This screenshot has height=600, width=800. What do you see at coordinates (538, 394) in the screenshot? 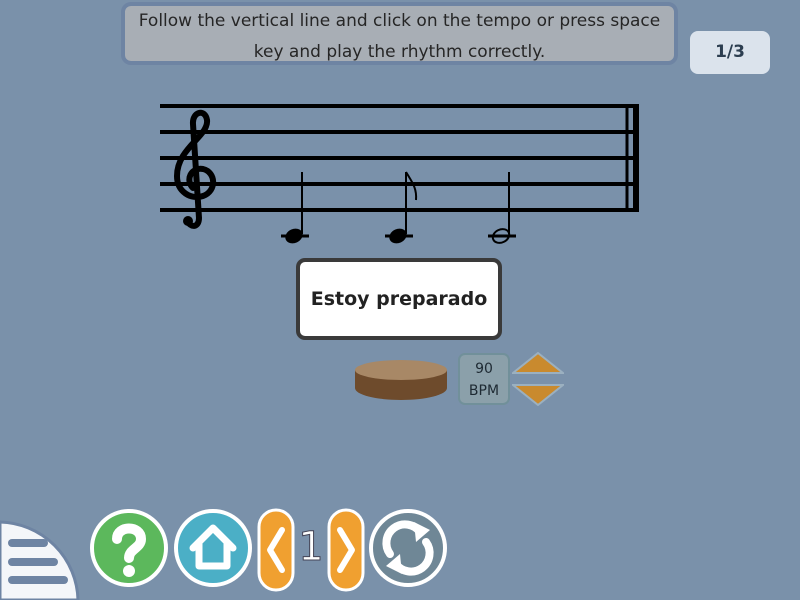
I see `tempo-down-arrow-icon` at bounding box center [538, 394].